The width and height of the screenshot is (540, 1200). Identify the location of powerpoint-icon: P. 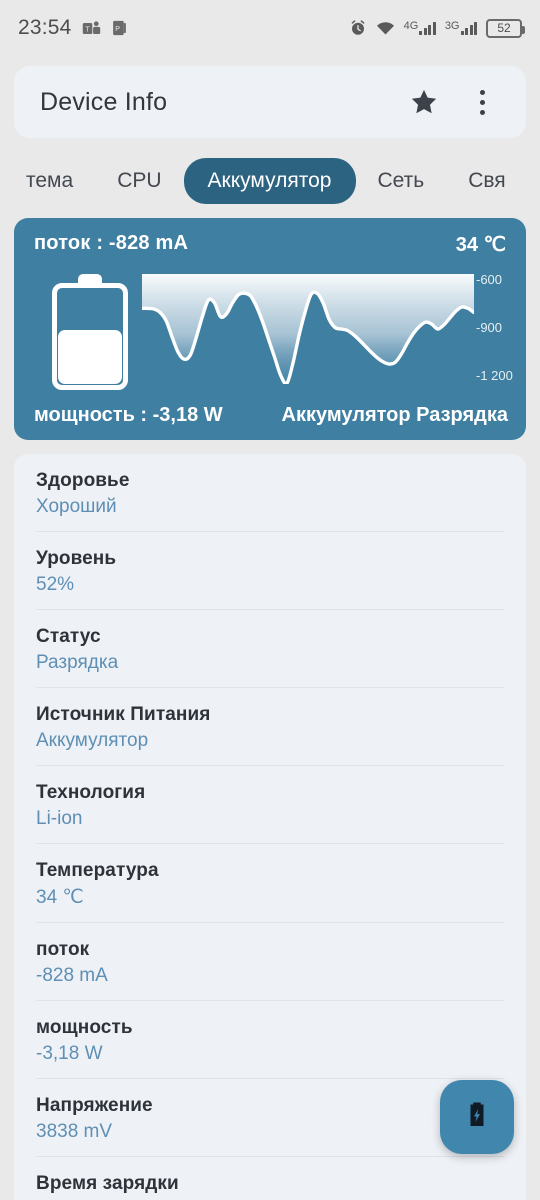
(119, 28).